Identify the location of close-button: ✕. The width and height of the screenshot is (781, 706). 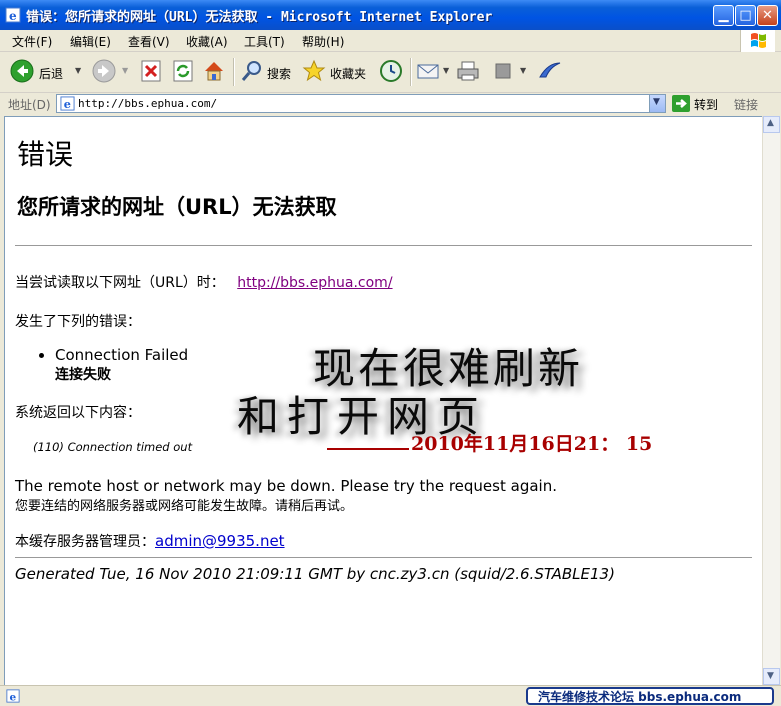
(767, 15).